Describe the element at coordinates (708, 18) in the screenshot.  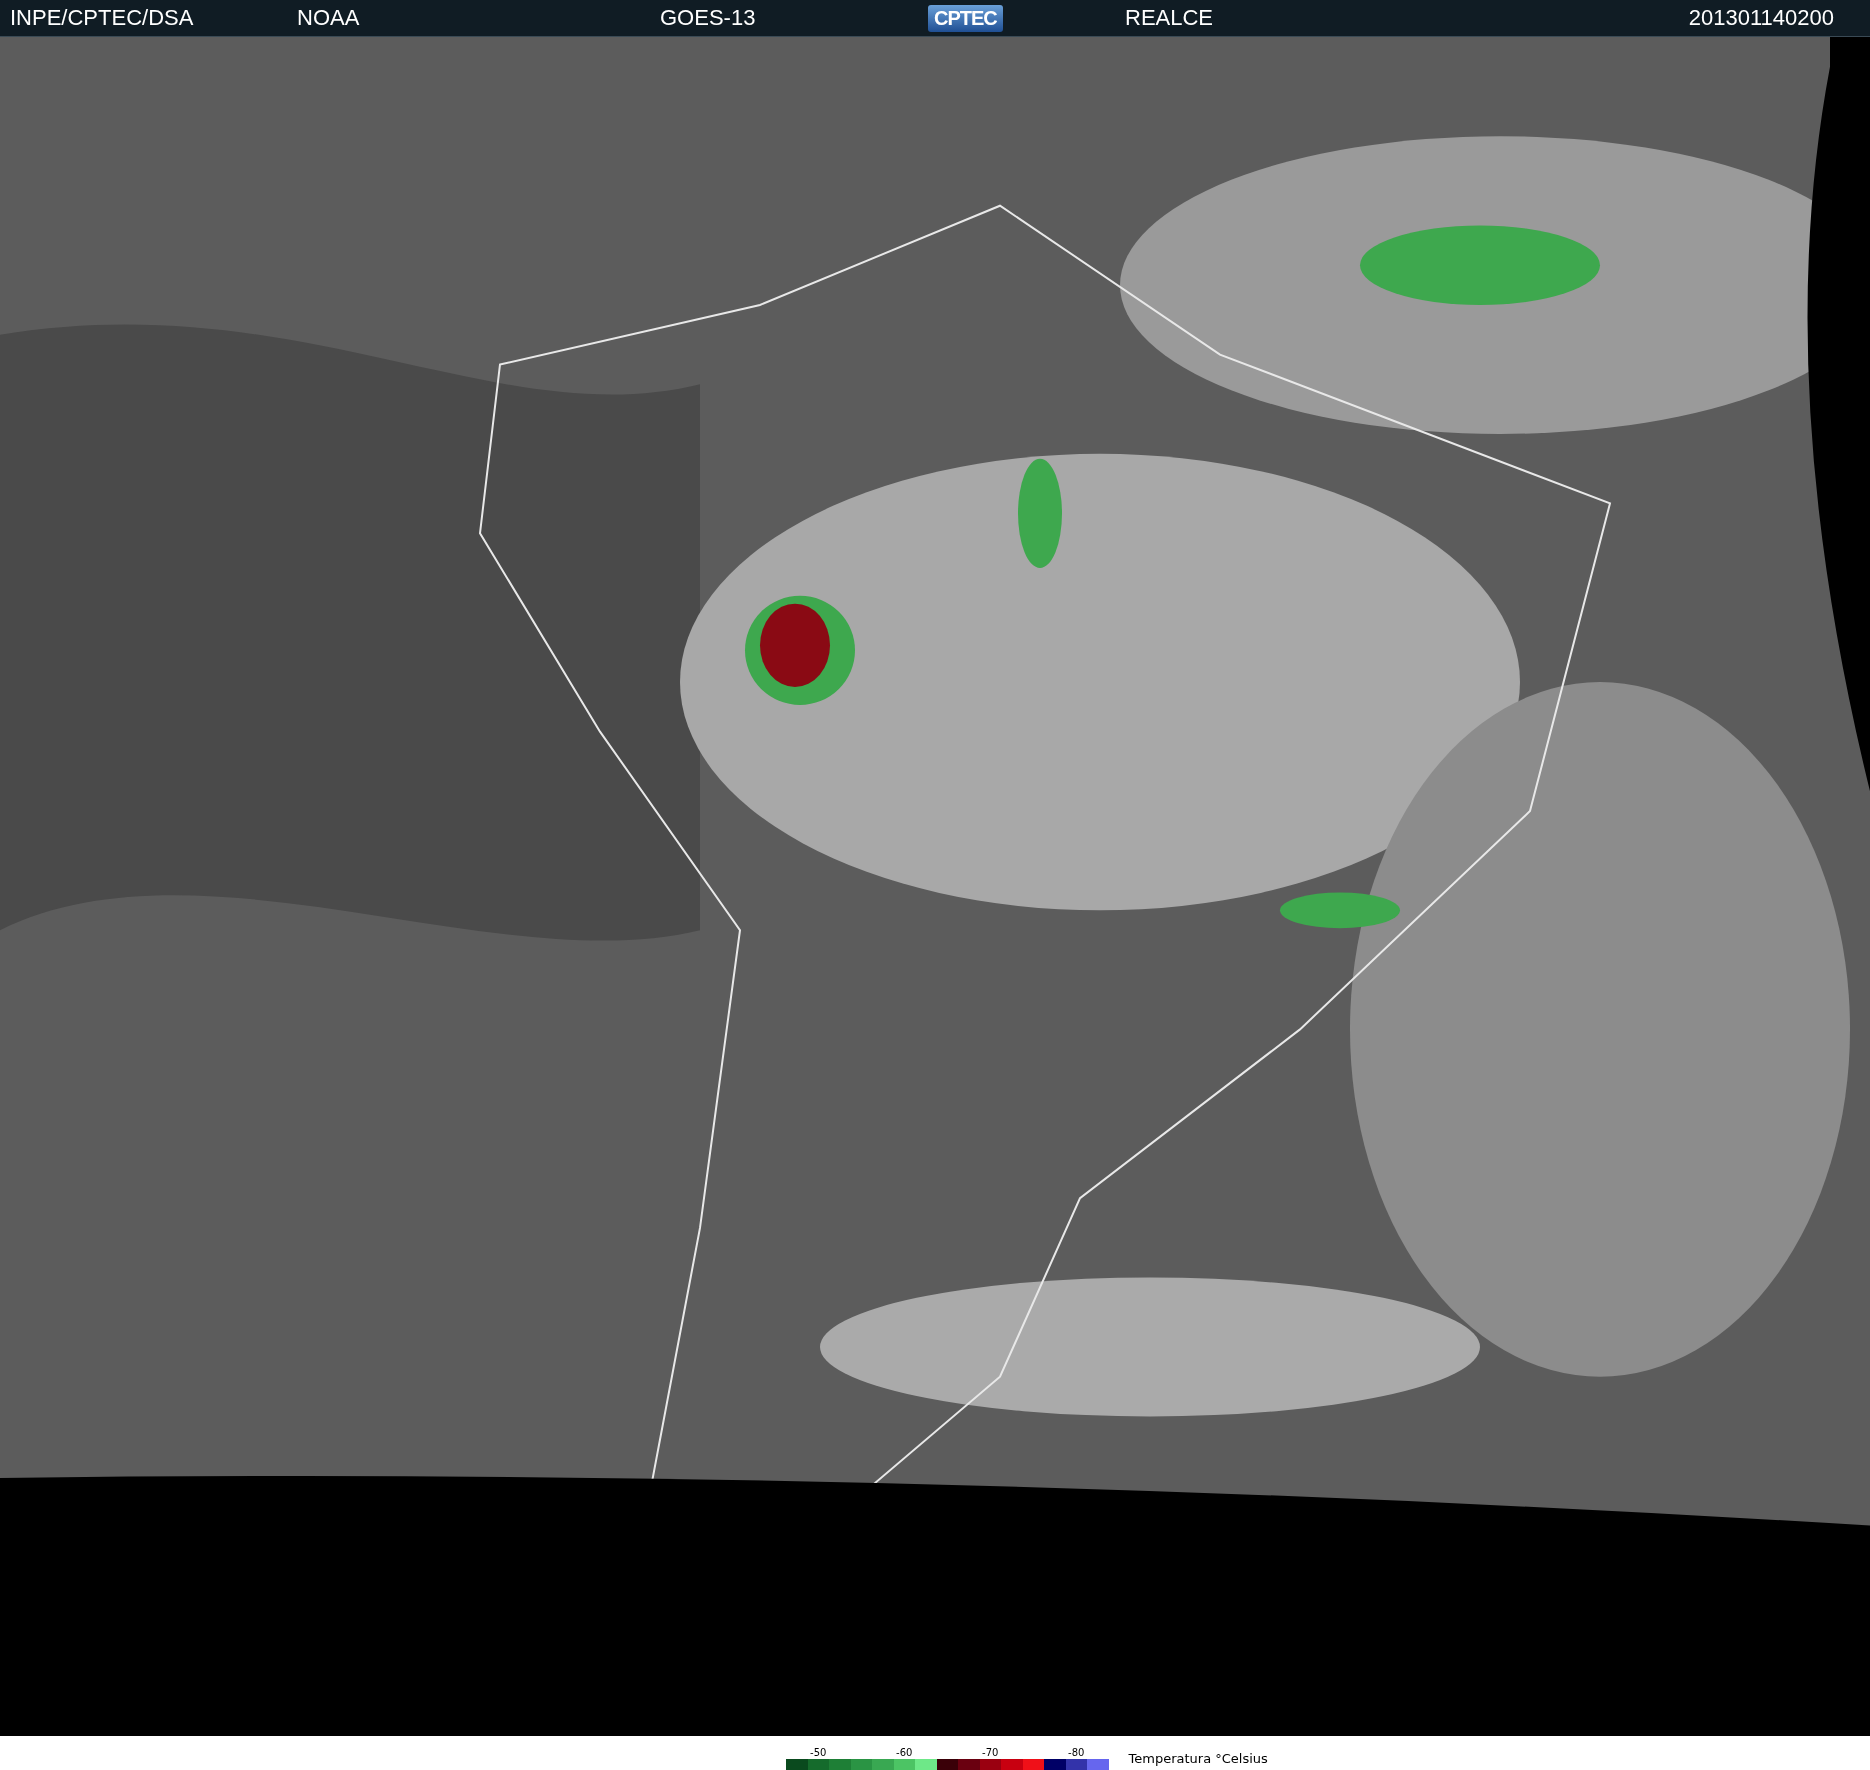
I see `header-label: GOES-13` at that location.